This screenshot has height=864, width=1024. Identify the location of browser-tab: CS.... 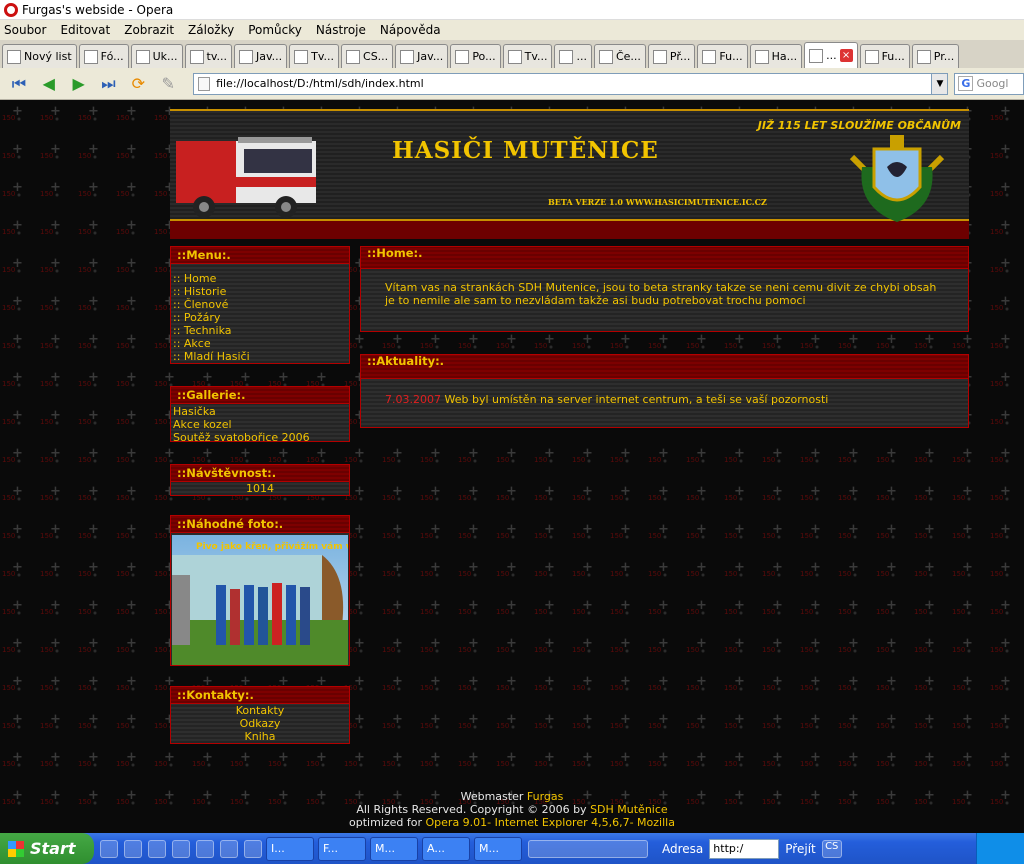
(367, 56).